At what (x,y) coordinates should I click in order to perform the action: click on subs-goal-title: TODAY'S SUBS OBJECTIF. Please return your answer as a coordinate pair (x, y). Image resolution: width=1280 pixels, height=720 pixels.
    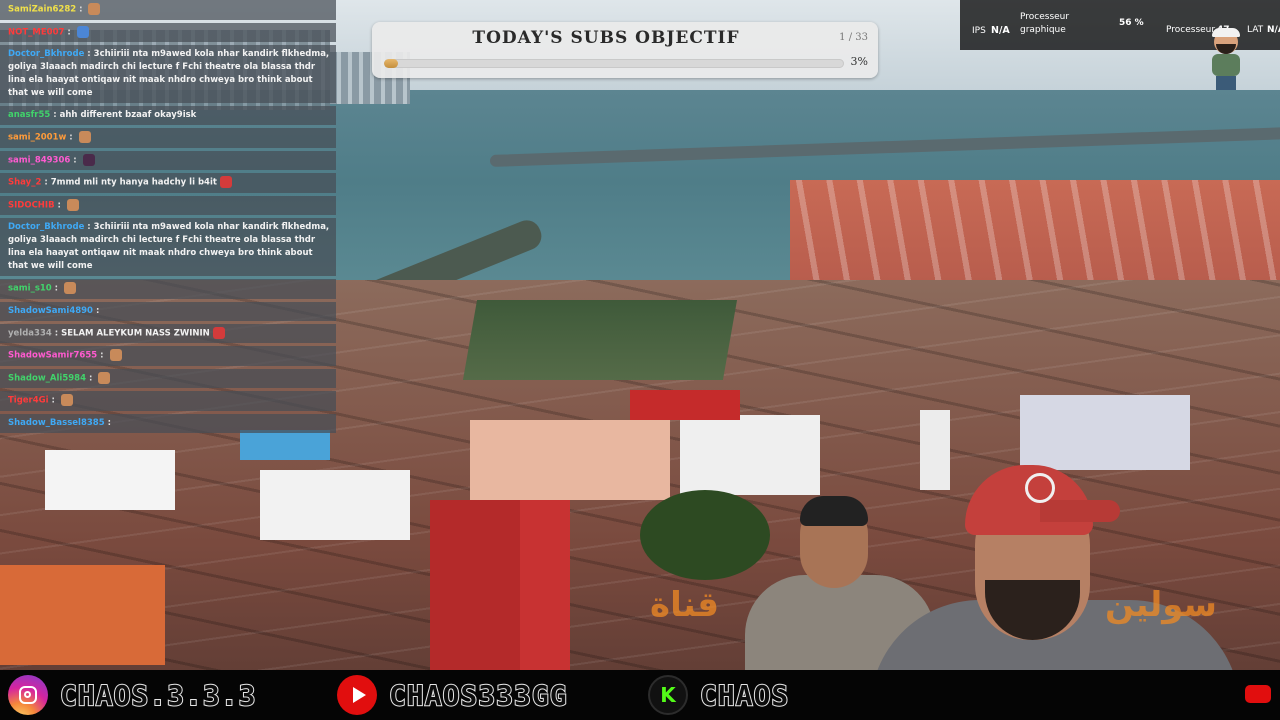
    Looking at the image, I should click on (606, 38).